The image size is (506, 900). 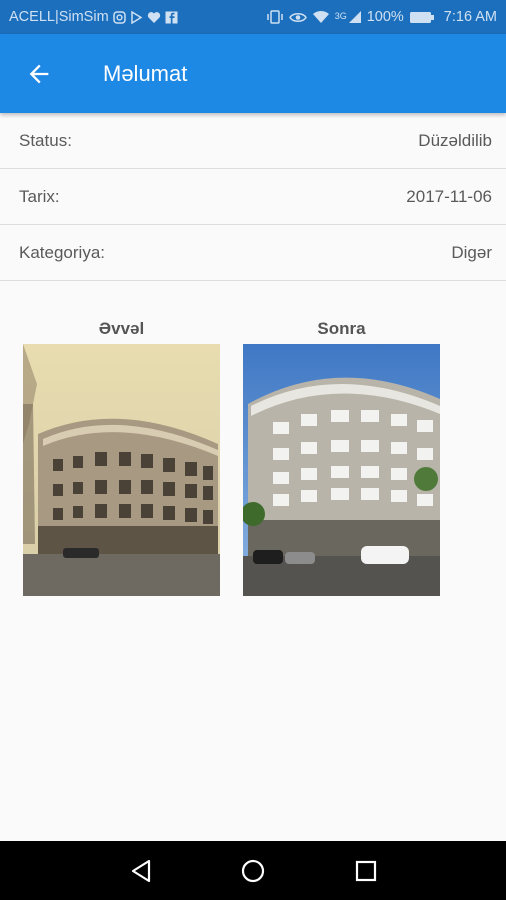 I want to click on status-label: Status:, so click(x=45, y=140).